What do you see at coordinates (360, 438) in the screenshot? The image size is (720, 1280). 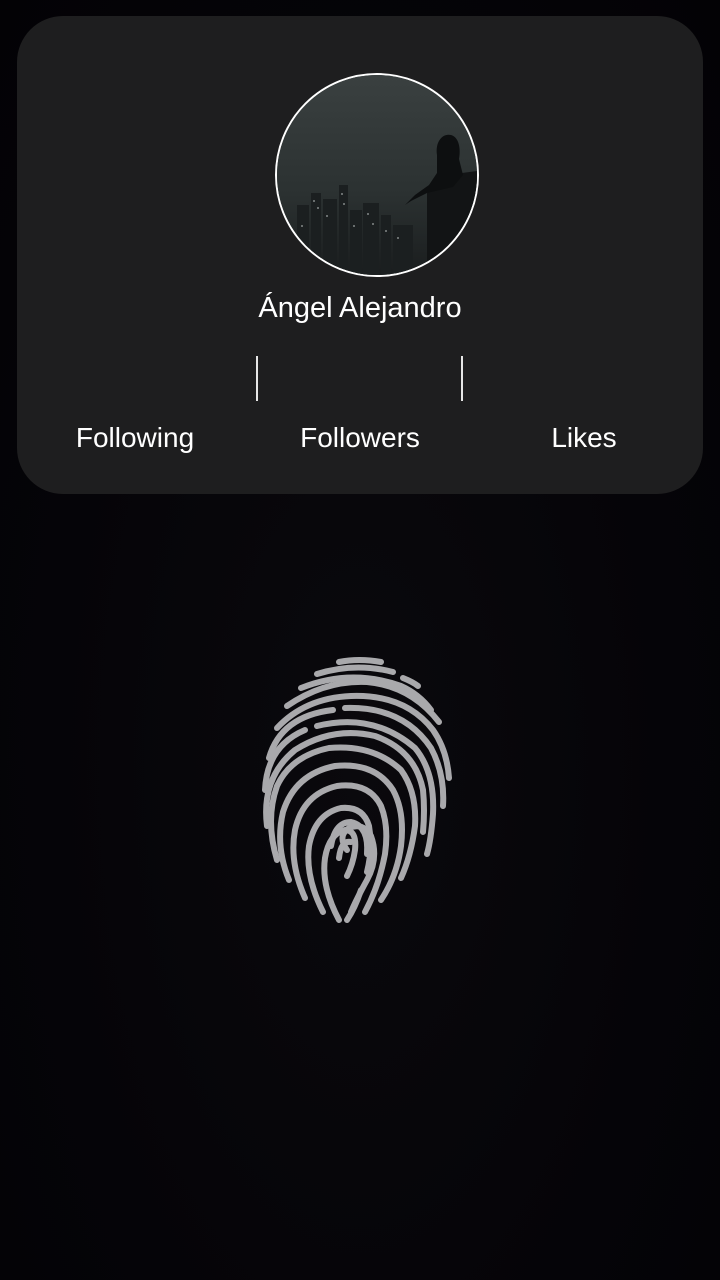 I see `followers-stat: Followers` at bounding box center [360, 438].